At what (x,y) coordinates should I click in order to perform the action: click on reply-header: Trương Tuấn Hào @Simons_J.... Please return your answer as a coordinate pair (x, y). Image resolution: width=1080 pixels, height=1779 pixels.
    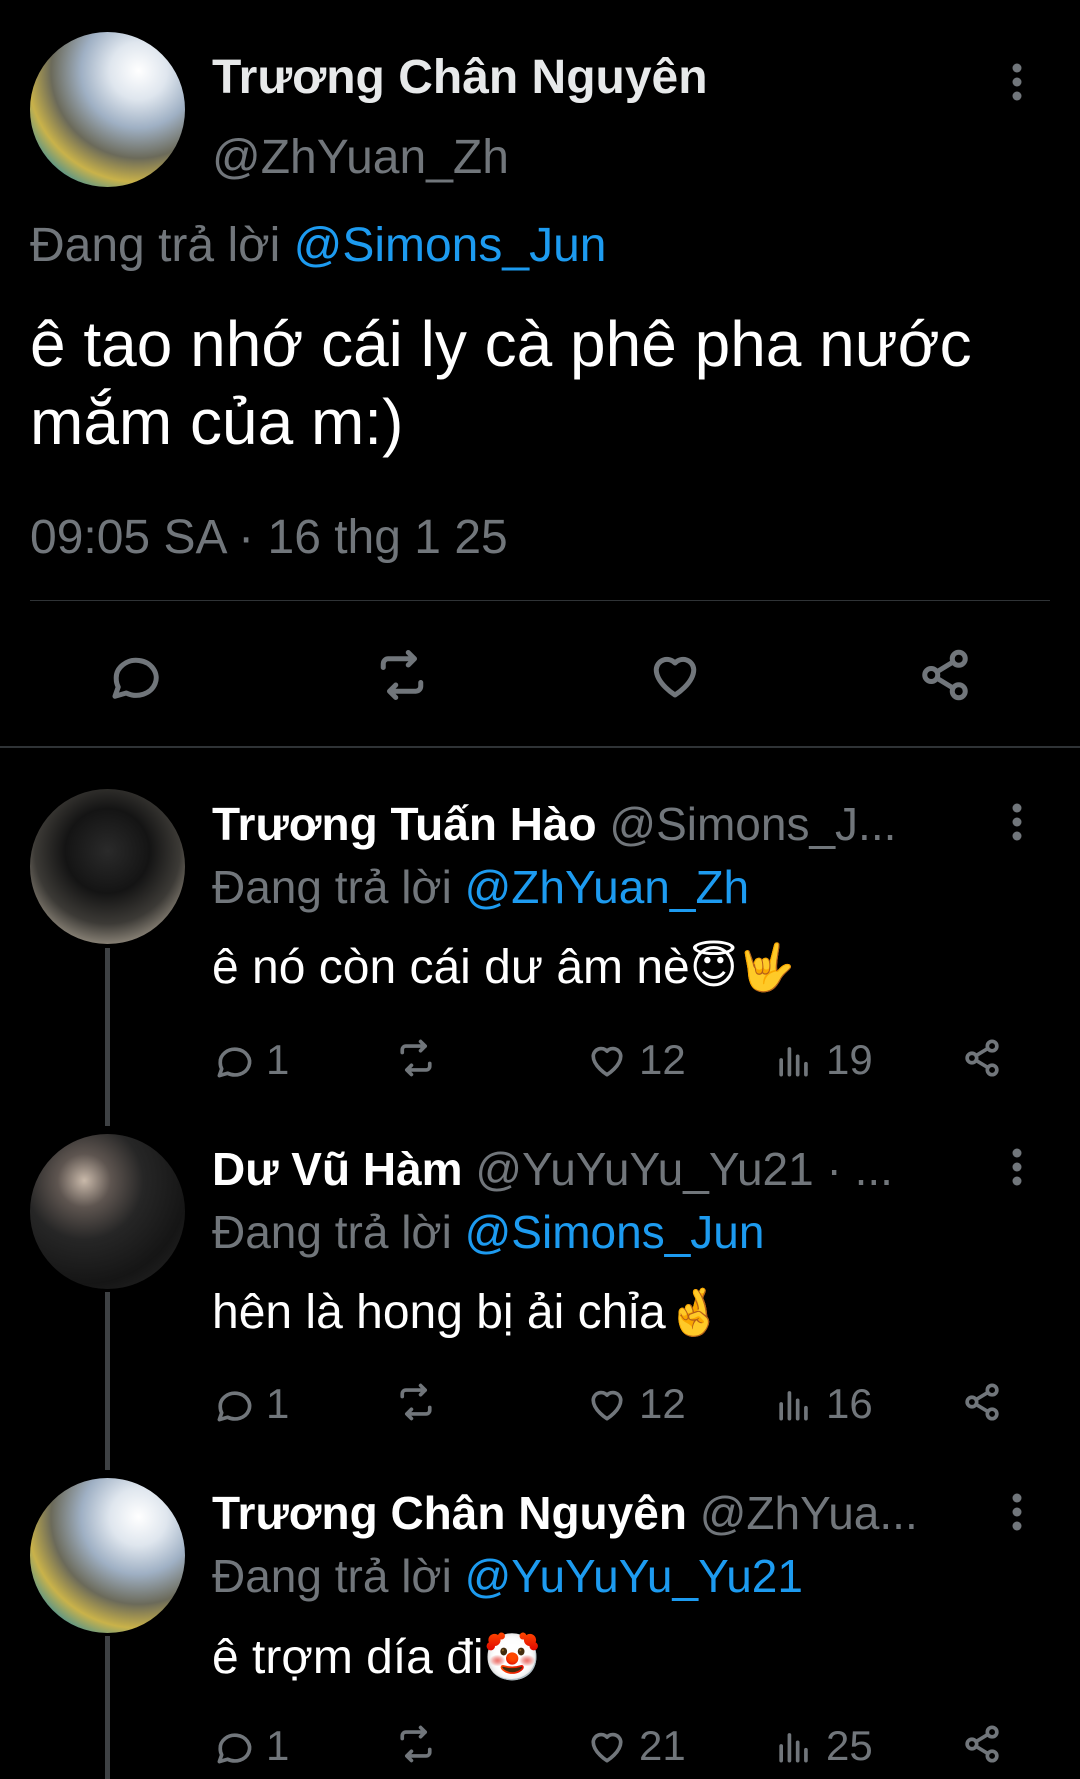
    Looking at the image, I should click on (607, 824).